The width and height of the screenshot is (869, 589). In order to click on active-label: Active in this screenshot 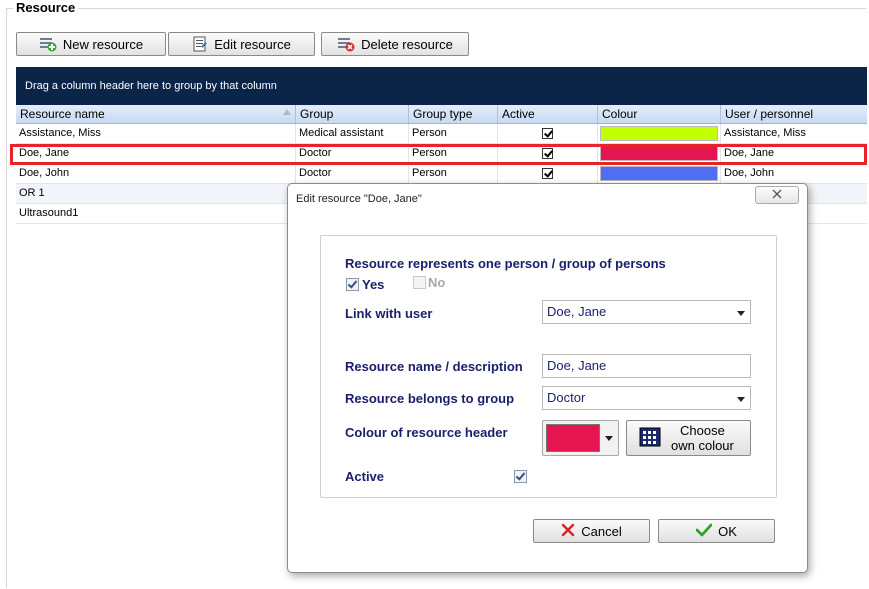, I will do `click(365, 476)`.